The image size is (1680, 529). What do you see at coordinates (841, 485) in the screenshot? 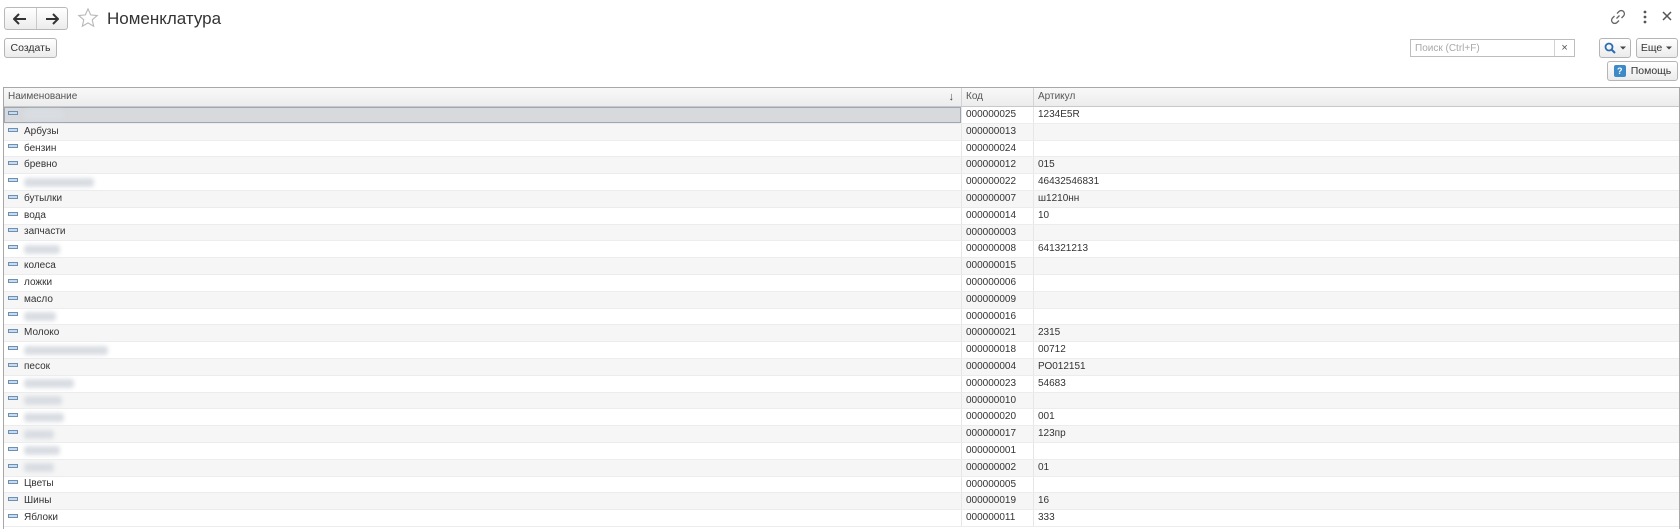
I see `table-row: Цветы 000000005` at bounding box center [841, 485].